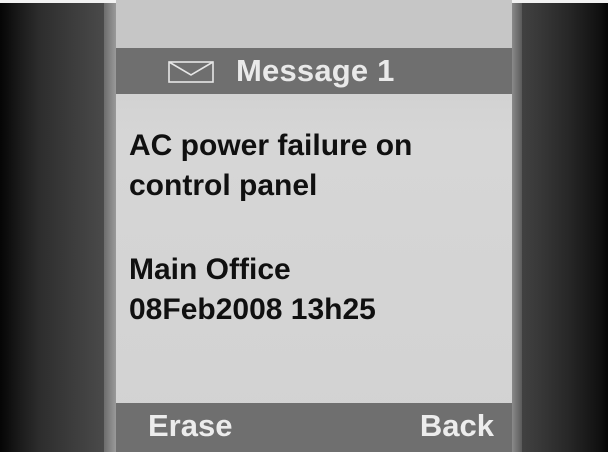 Image resolution: width=608 pixels, height=452 pixels. I want to click on status-area, so click(314, 24).